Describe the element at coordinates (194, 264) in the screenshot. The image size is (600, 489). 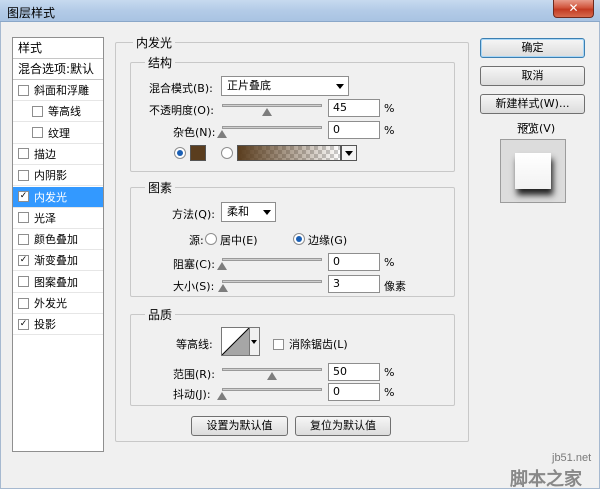
I see `choke-label: 阻塞(C):` at that location.